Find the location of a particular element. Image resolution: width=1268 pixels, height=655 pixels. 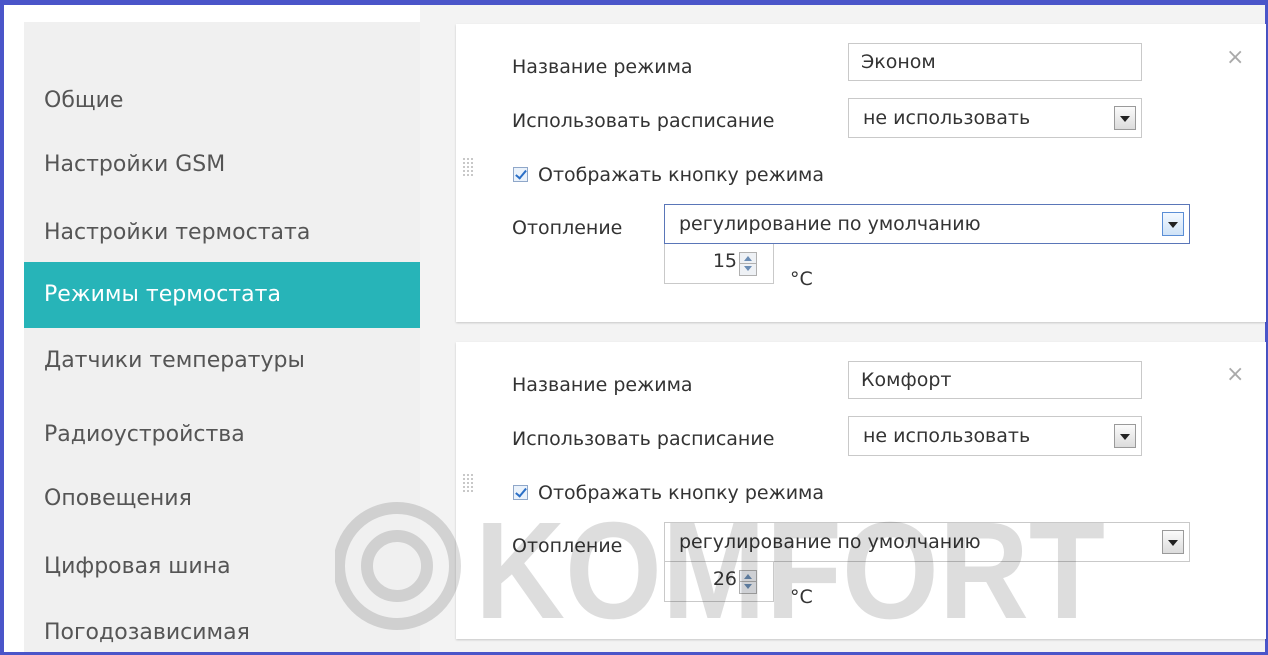

sidebar-item-thermostat-modes: Режимы термостата is located at coordinates (222, 295).